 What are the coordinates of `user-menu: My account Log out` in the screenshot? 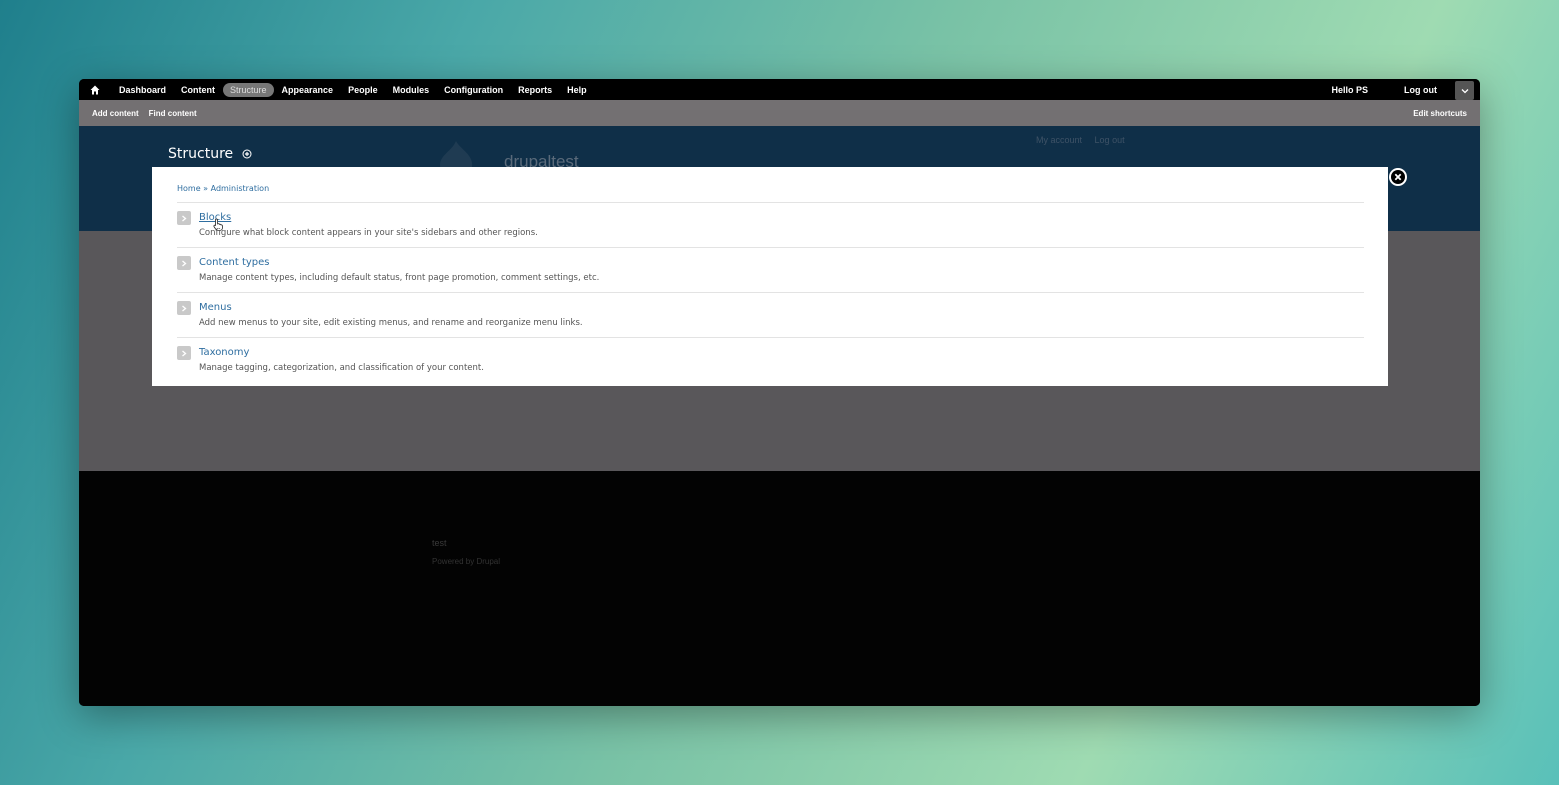 It's located at (1085, 140).